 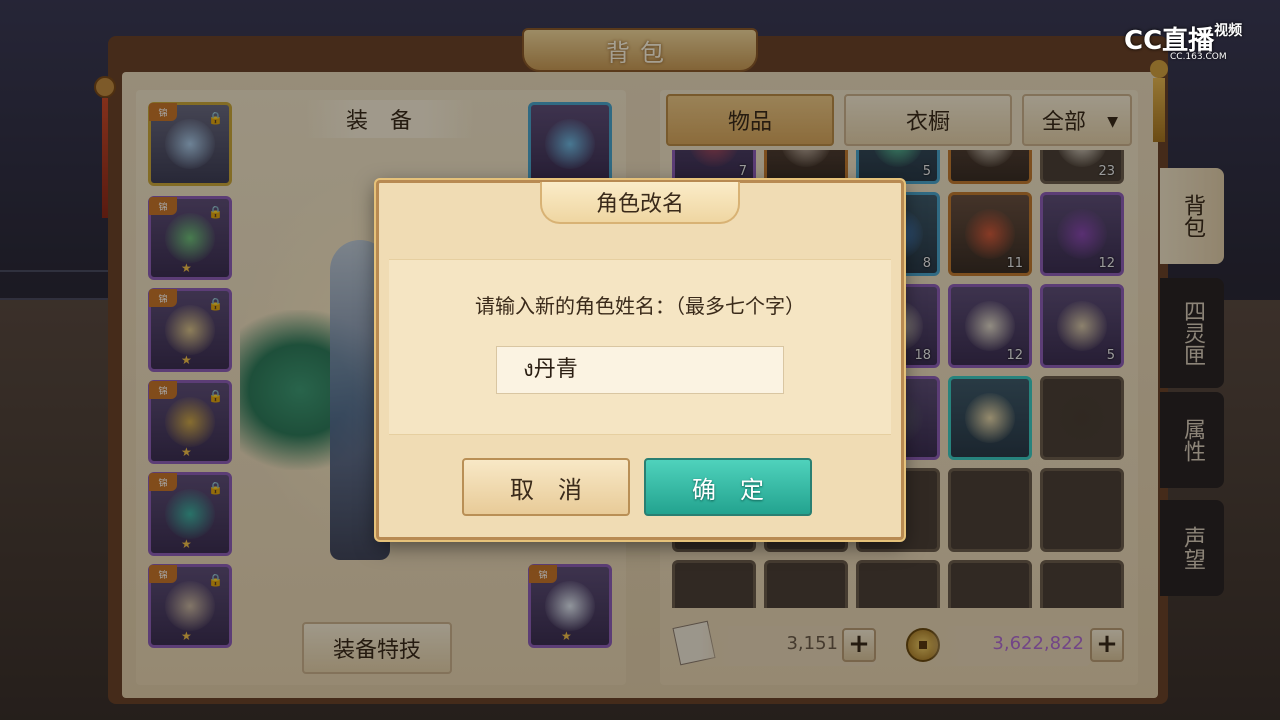 What do you see at coordinates (1199, 42) in the screenshot?
I see `stream-watermark: CC直播视频 CC.163.COM` at bounding box center [1199, 42].